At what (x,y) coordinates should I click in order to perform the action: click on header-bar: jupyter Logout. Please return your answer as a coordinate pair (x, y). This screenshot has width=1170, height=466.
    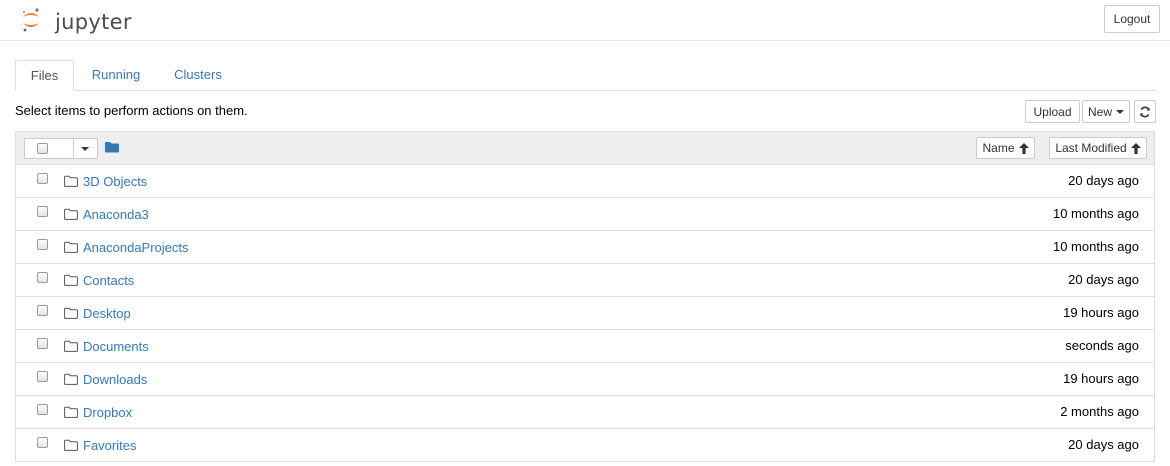
    Looking at the image, I should click on (585, 20).